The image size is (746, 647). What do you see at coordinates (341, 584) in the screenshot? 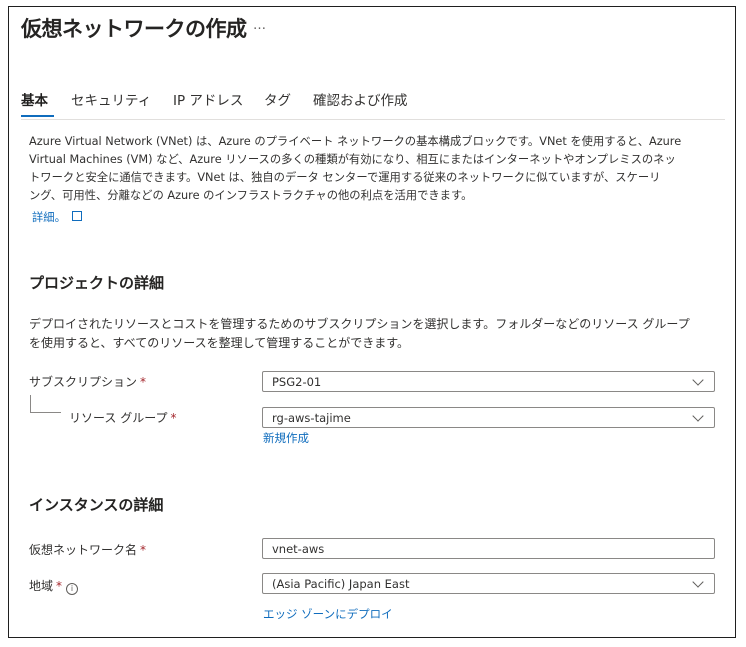
I see `region-value: (Asia Pacific) Japan East` at bounding box center [341, 584].